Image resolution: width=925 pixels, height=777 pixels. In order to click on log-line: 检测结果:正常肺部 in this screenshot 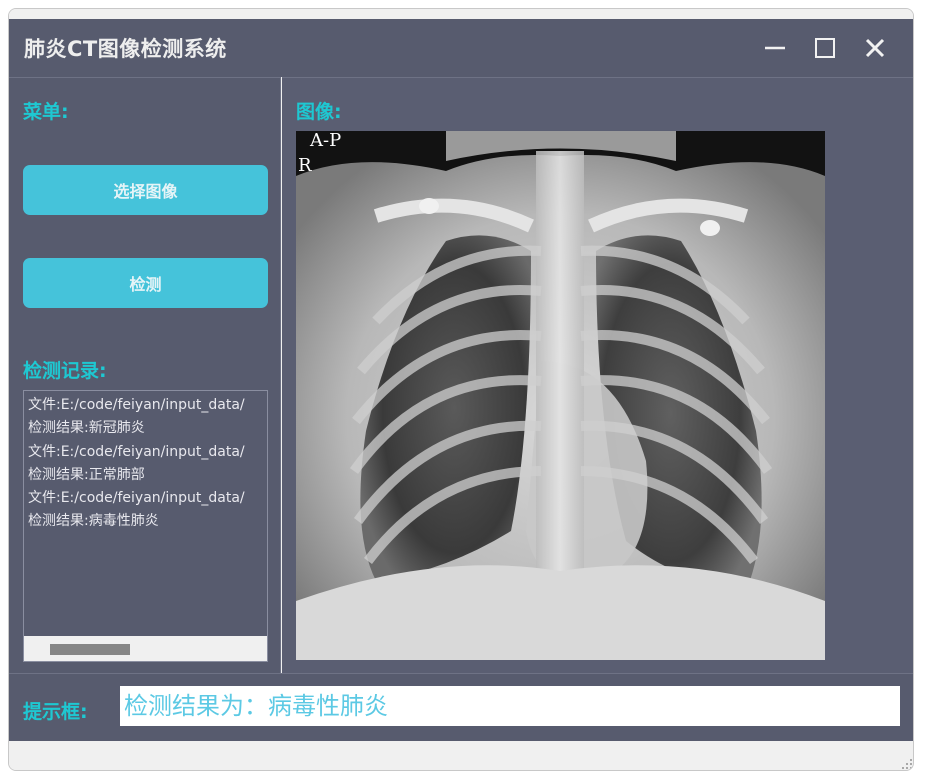, I will do `click(86, 474)`.